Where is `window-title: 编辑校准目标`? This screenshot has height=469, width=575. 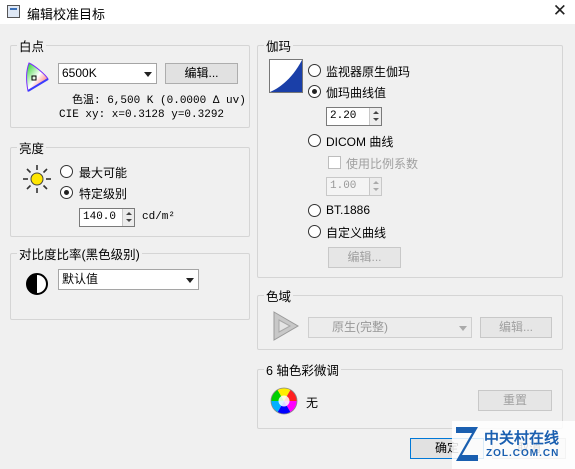
window-title: 编辑校准目标 is located at coordinates (66, 14).